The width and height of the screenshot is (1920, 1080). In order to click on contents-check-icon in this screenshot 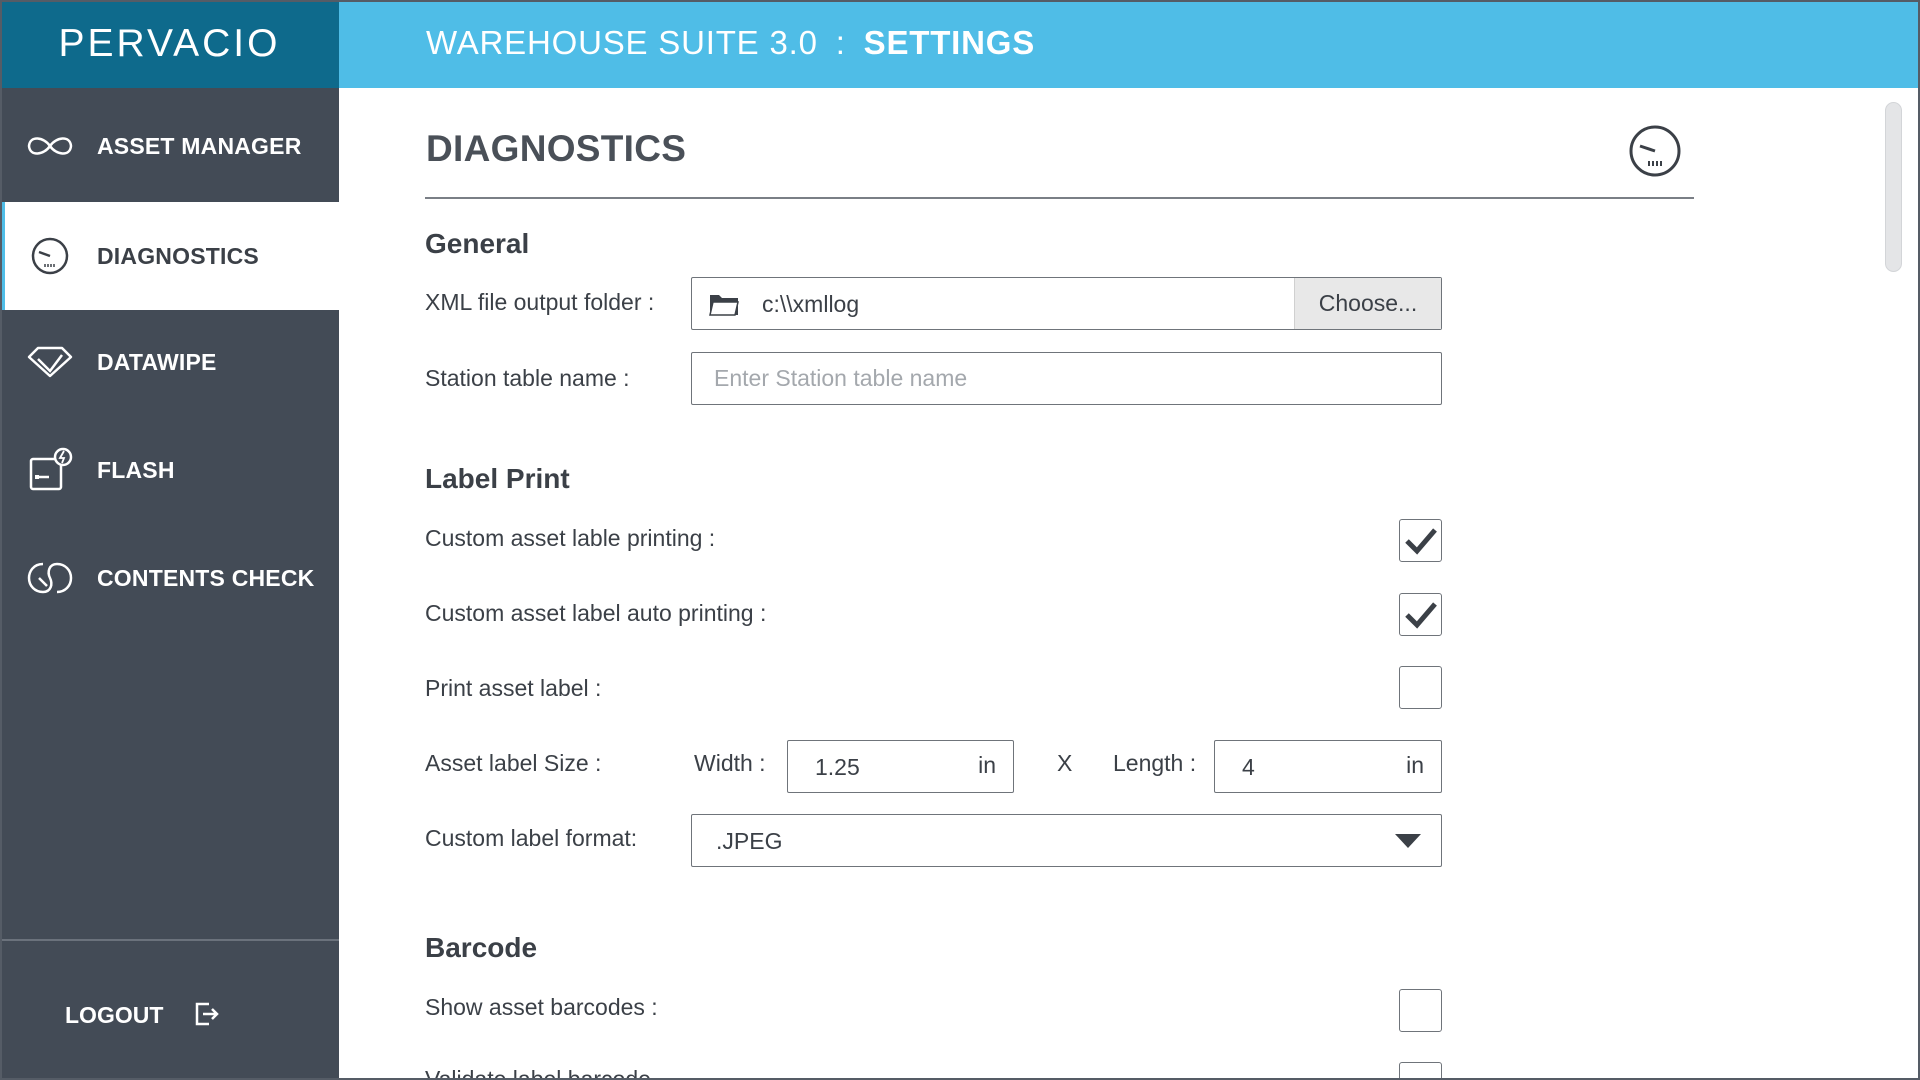, I will do `click(50, 578)`.